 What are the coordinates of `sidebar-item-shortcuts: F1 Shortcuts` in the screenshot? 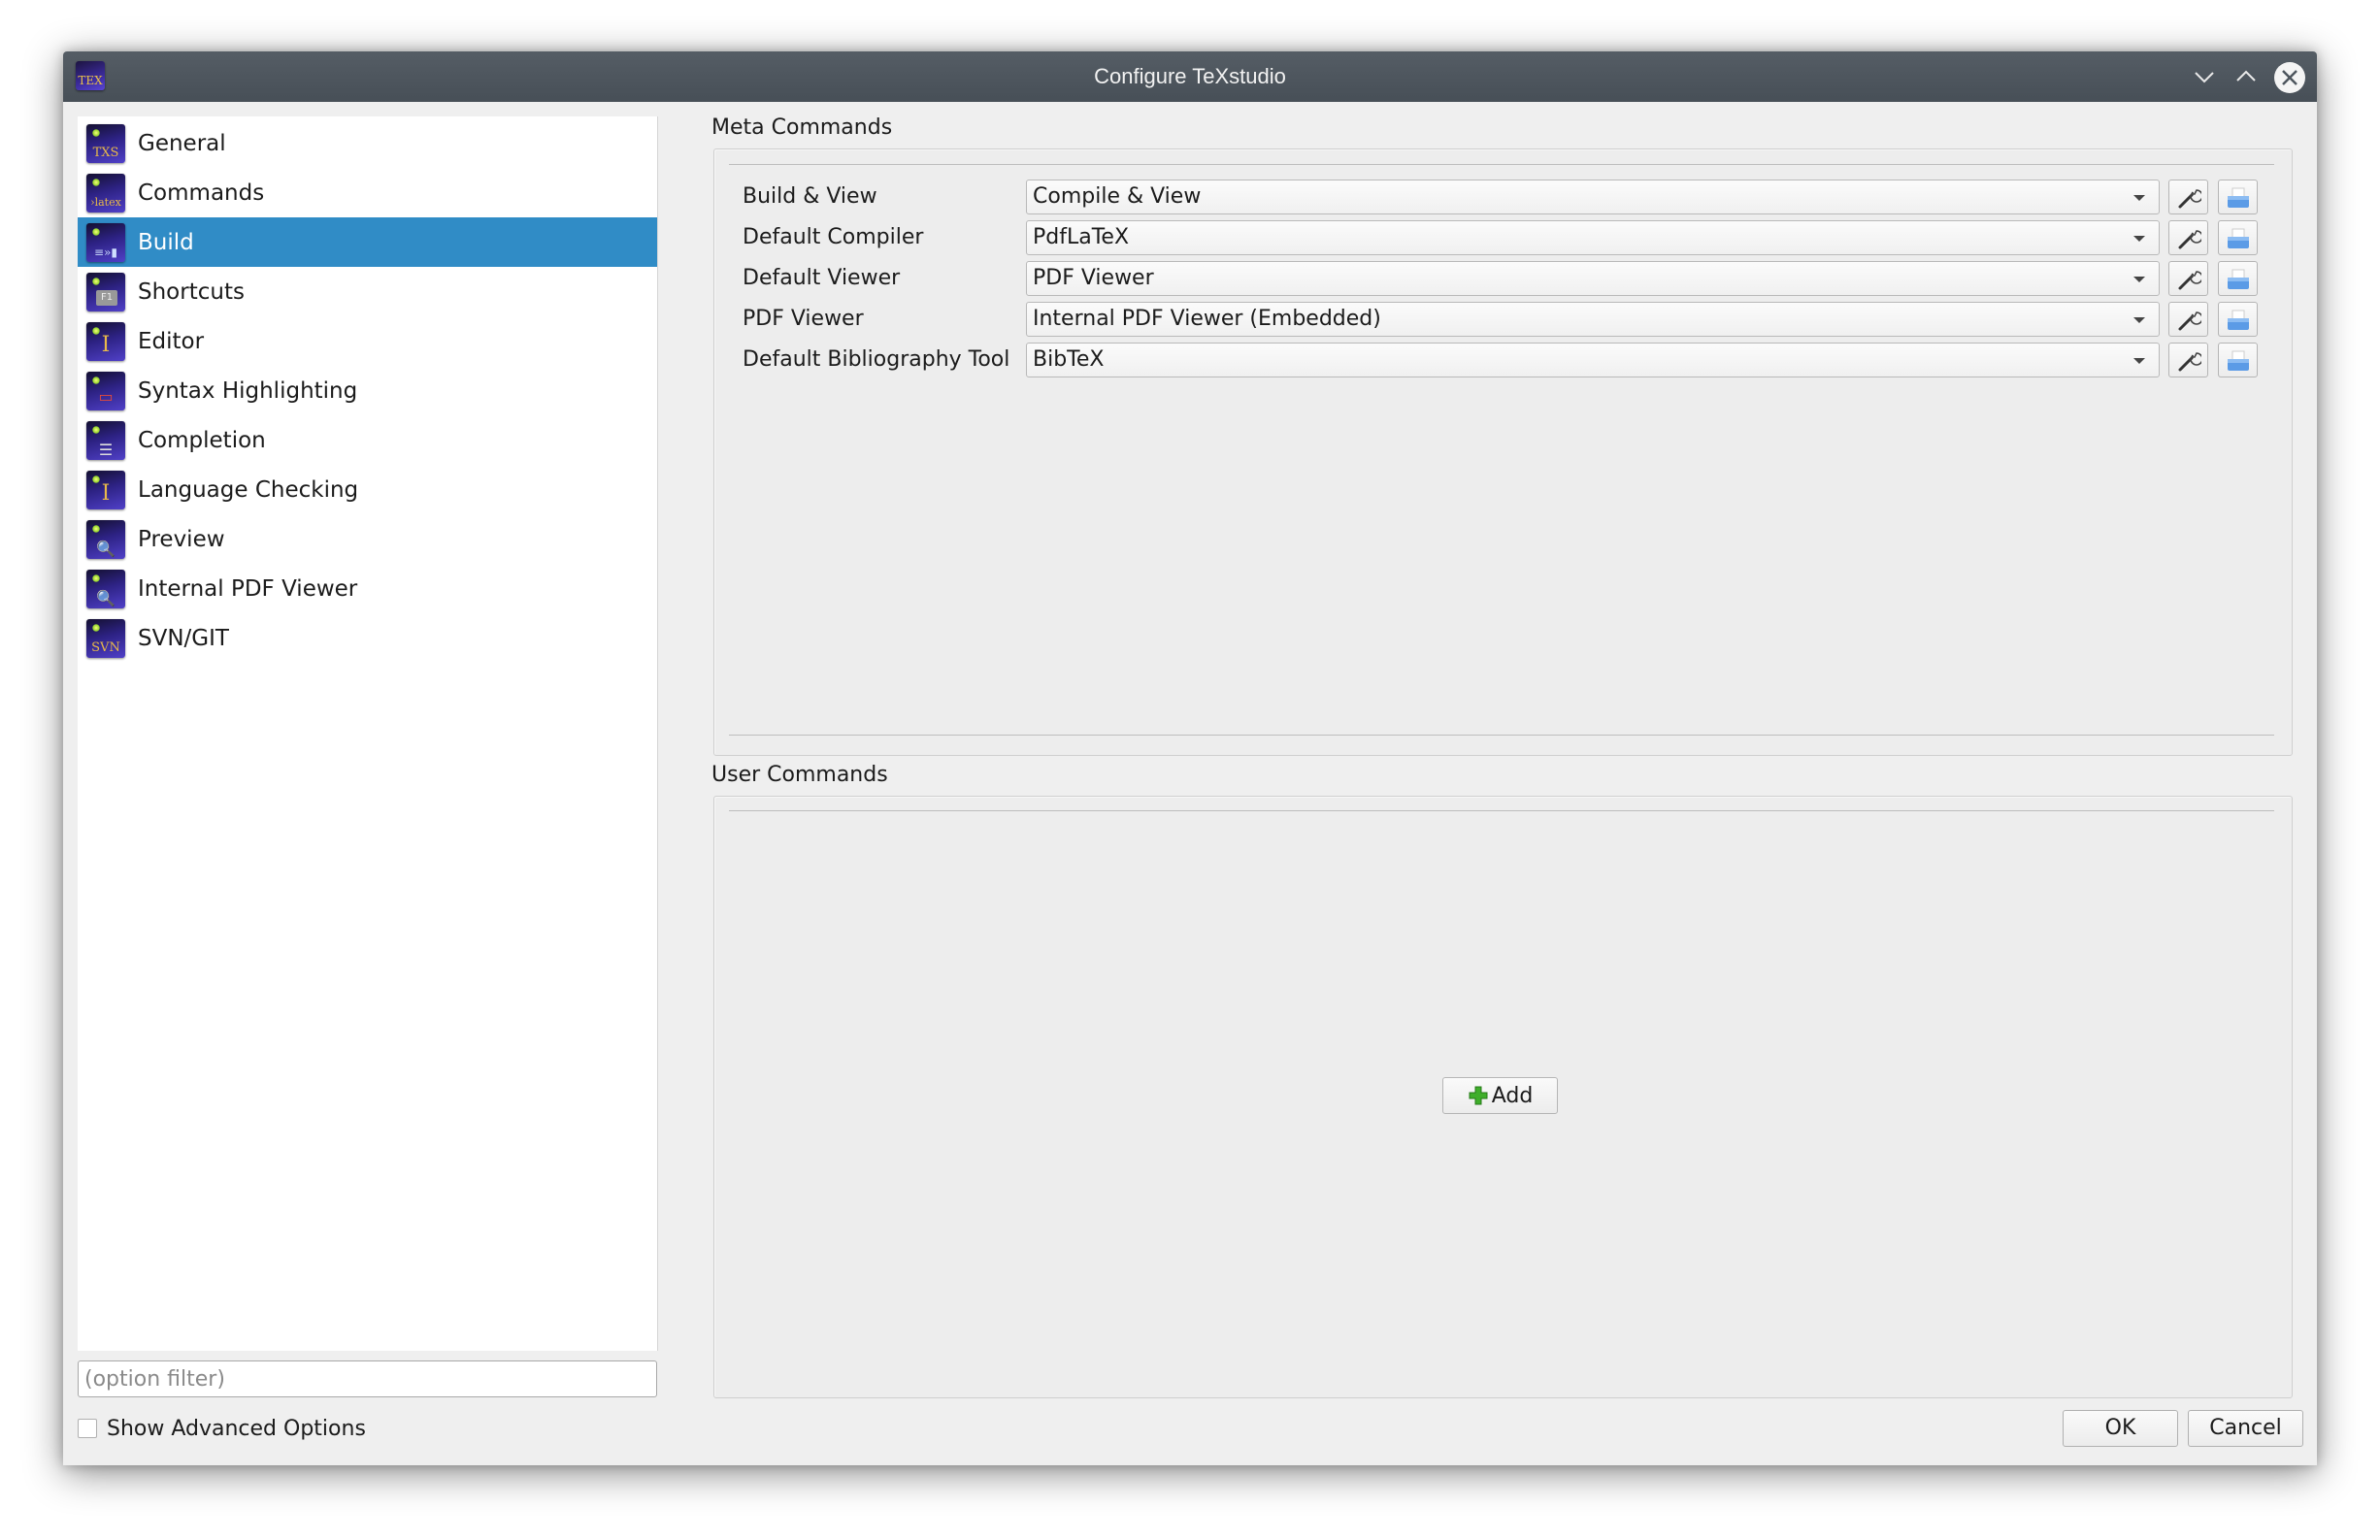 It's located at (367, 292).